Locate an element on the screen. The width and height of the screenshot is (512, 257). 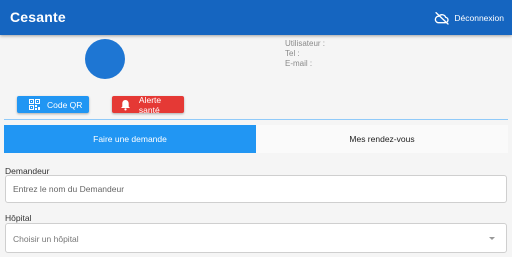
user-label: Utilisateur : is located at coordinates (305, 43).